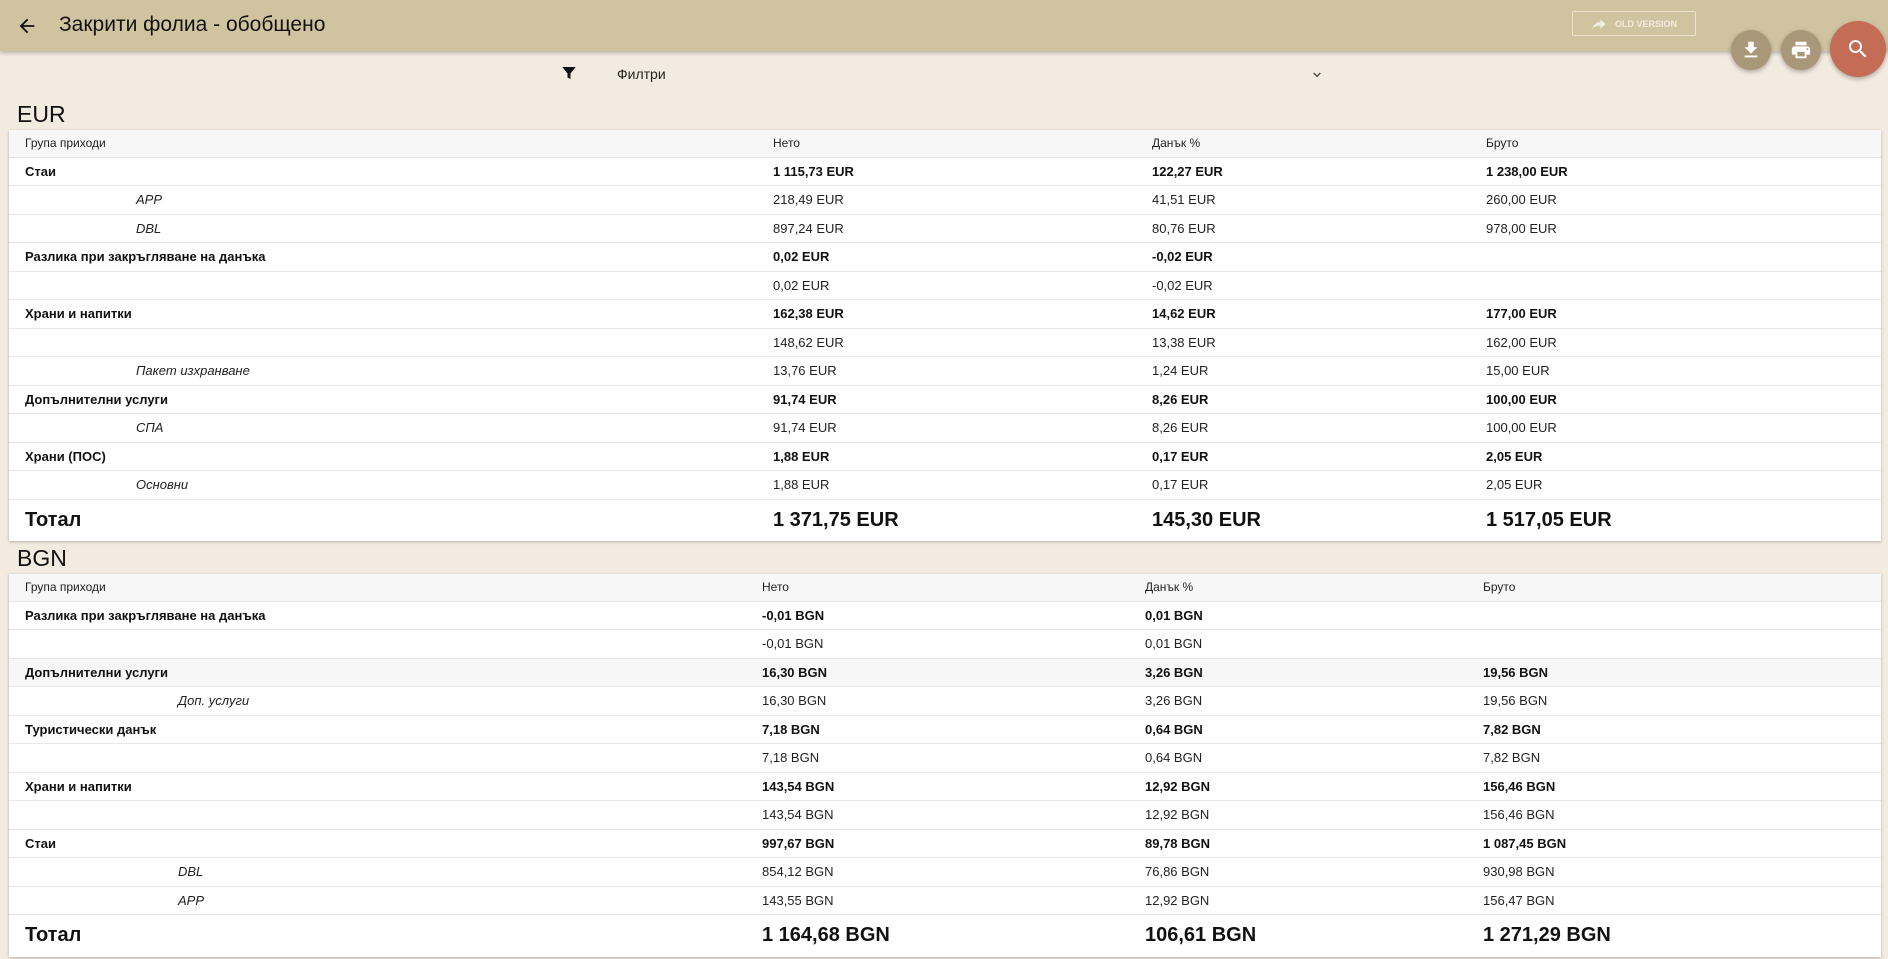 The height and width of the screenshot is (959, 1888). I want to click on table-row: Стаи 1 115,73 EUR 122,27 EUR 1 238,00 EUR, so click(945, 171).